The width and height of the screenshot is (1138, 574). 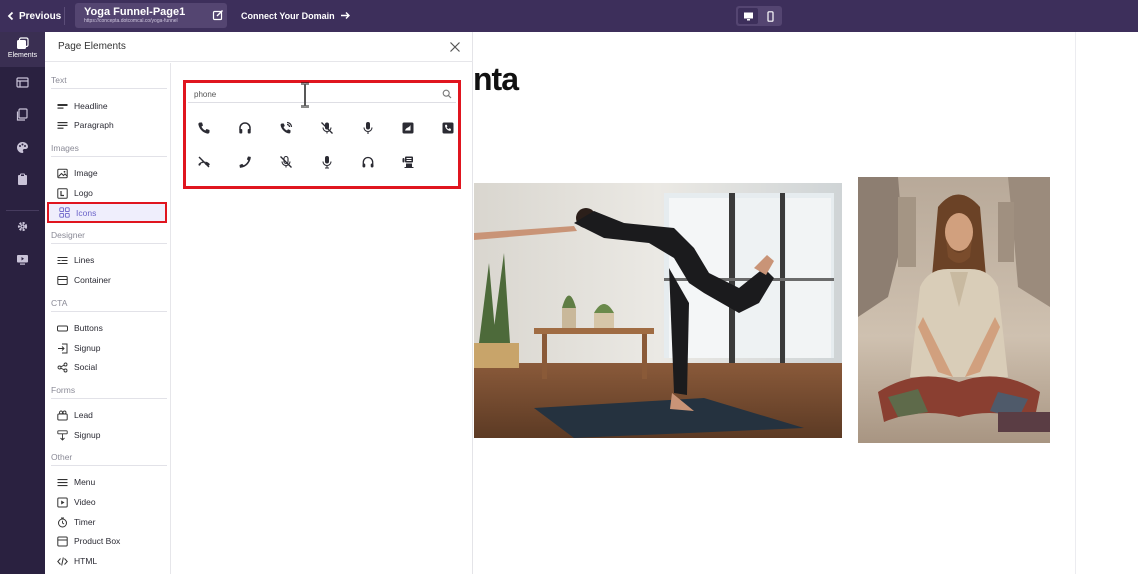 What do you see at coordinates (85, 522) in the screenshot?
I see `element-label: Timer` at bounding box center [85, 522].